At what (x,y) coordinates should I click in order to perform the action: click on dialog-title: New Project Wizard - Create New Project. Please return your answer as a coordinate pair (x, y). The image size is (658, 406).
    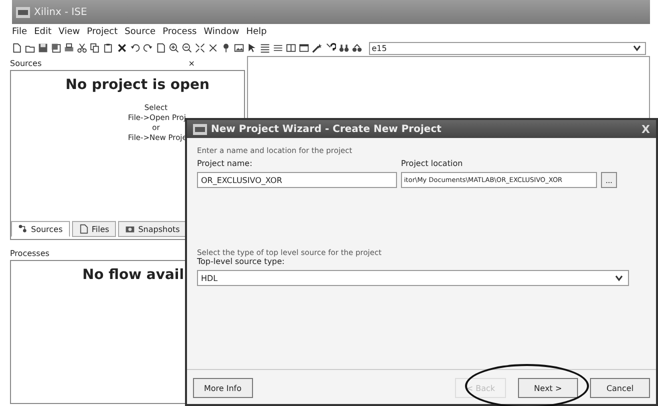
    Looking at the image, I should click on (326, 129).